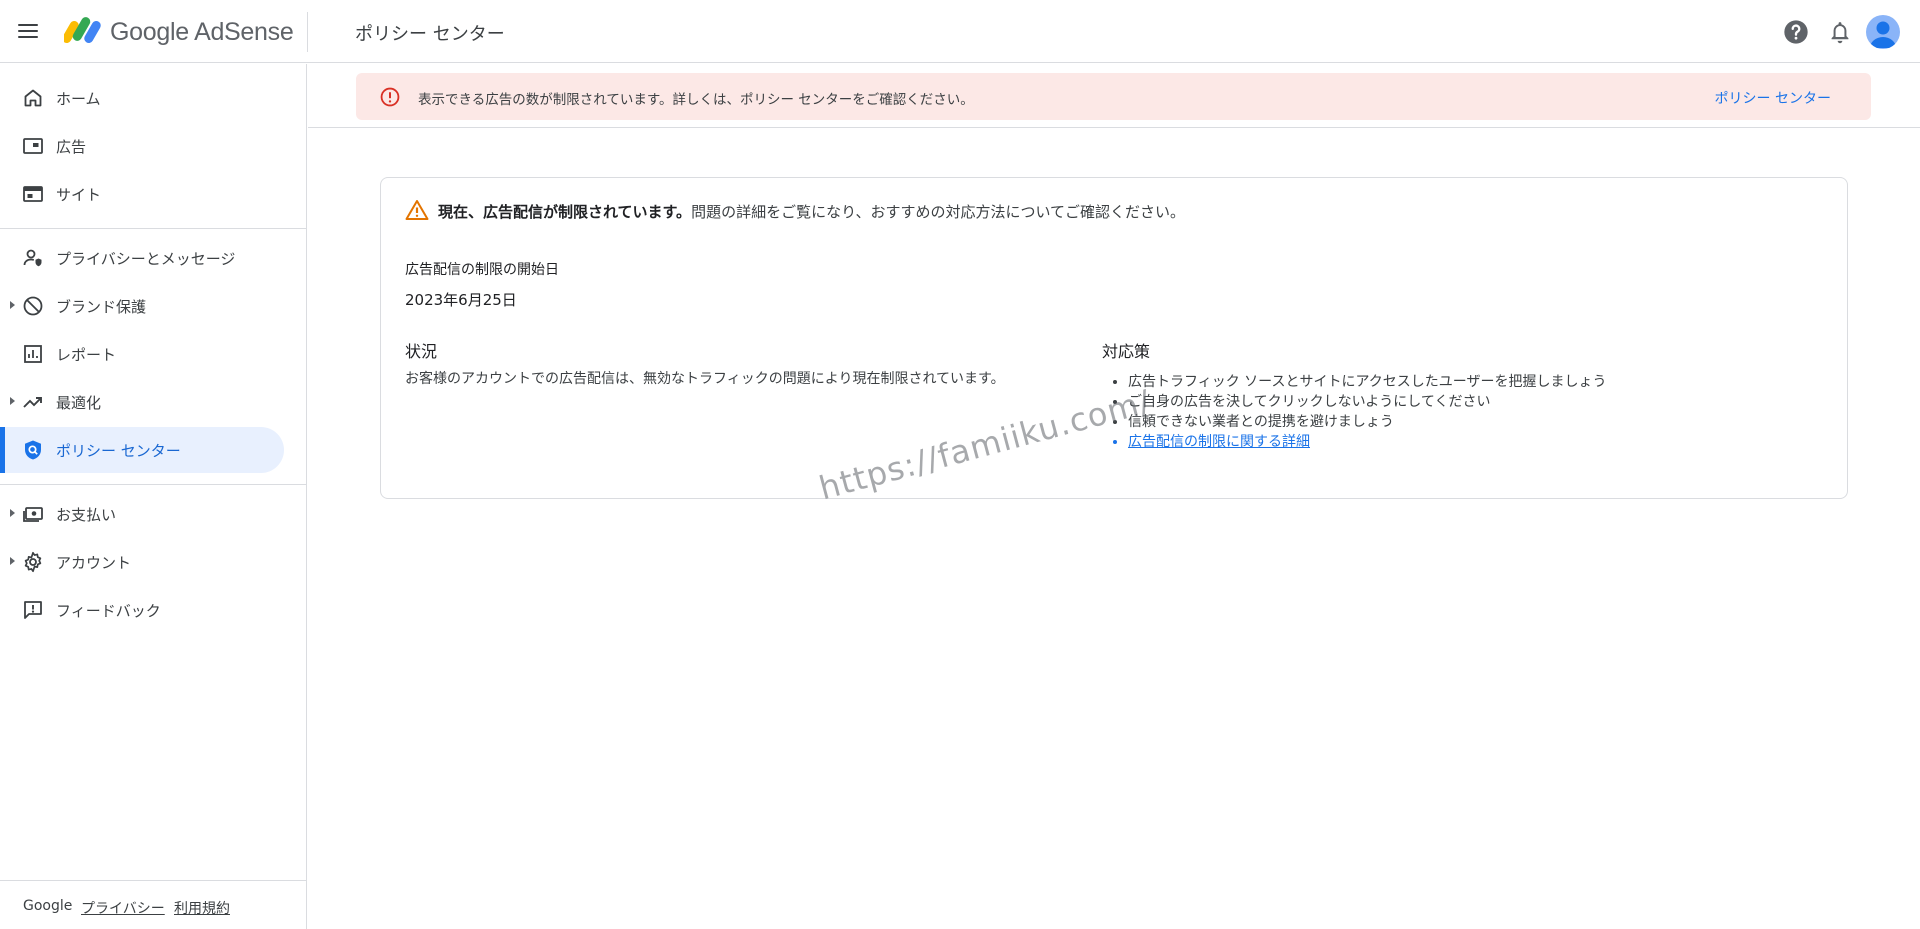 Image resolution: width=1920 pixels, height=929 pixels. What do you see at coordinates (1840, 32) in the screenshot?
I see `notifications-bell-icon` at bounding box center [1840, 32].